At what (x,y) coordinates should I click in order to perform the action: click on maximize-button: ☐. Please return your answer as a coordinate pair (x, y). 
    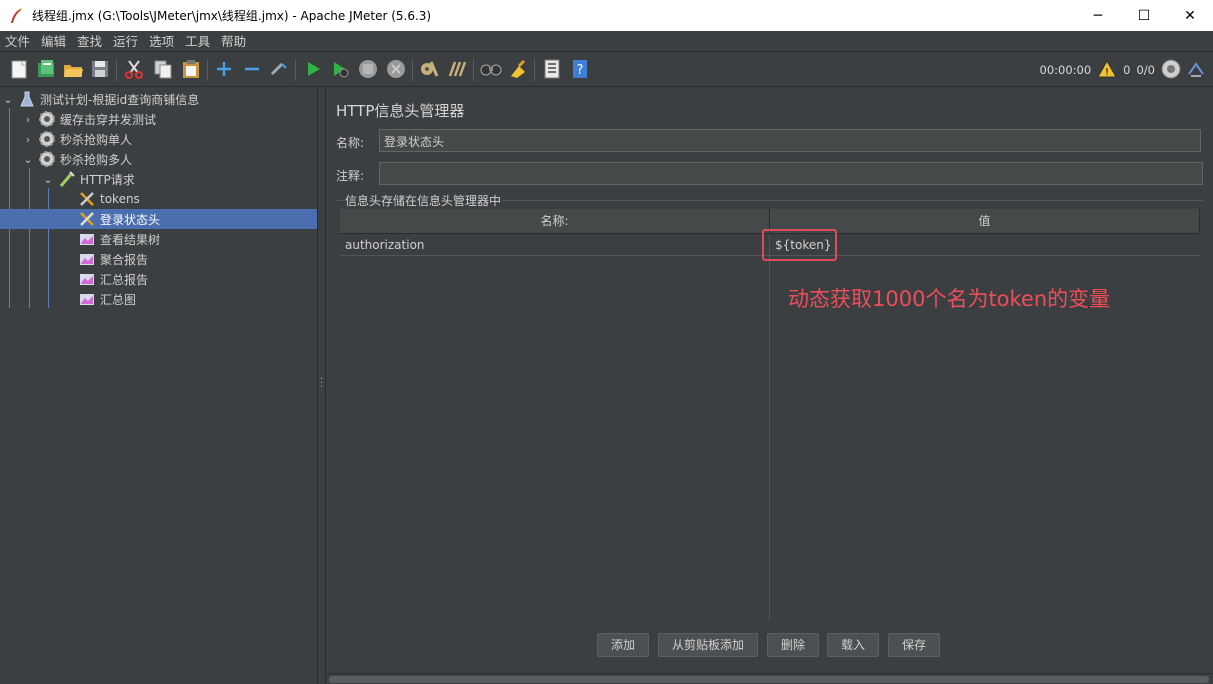
    Looking at the image, I should click on (1144, 15).